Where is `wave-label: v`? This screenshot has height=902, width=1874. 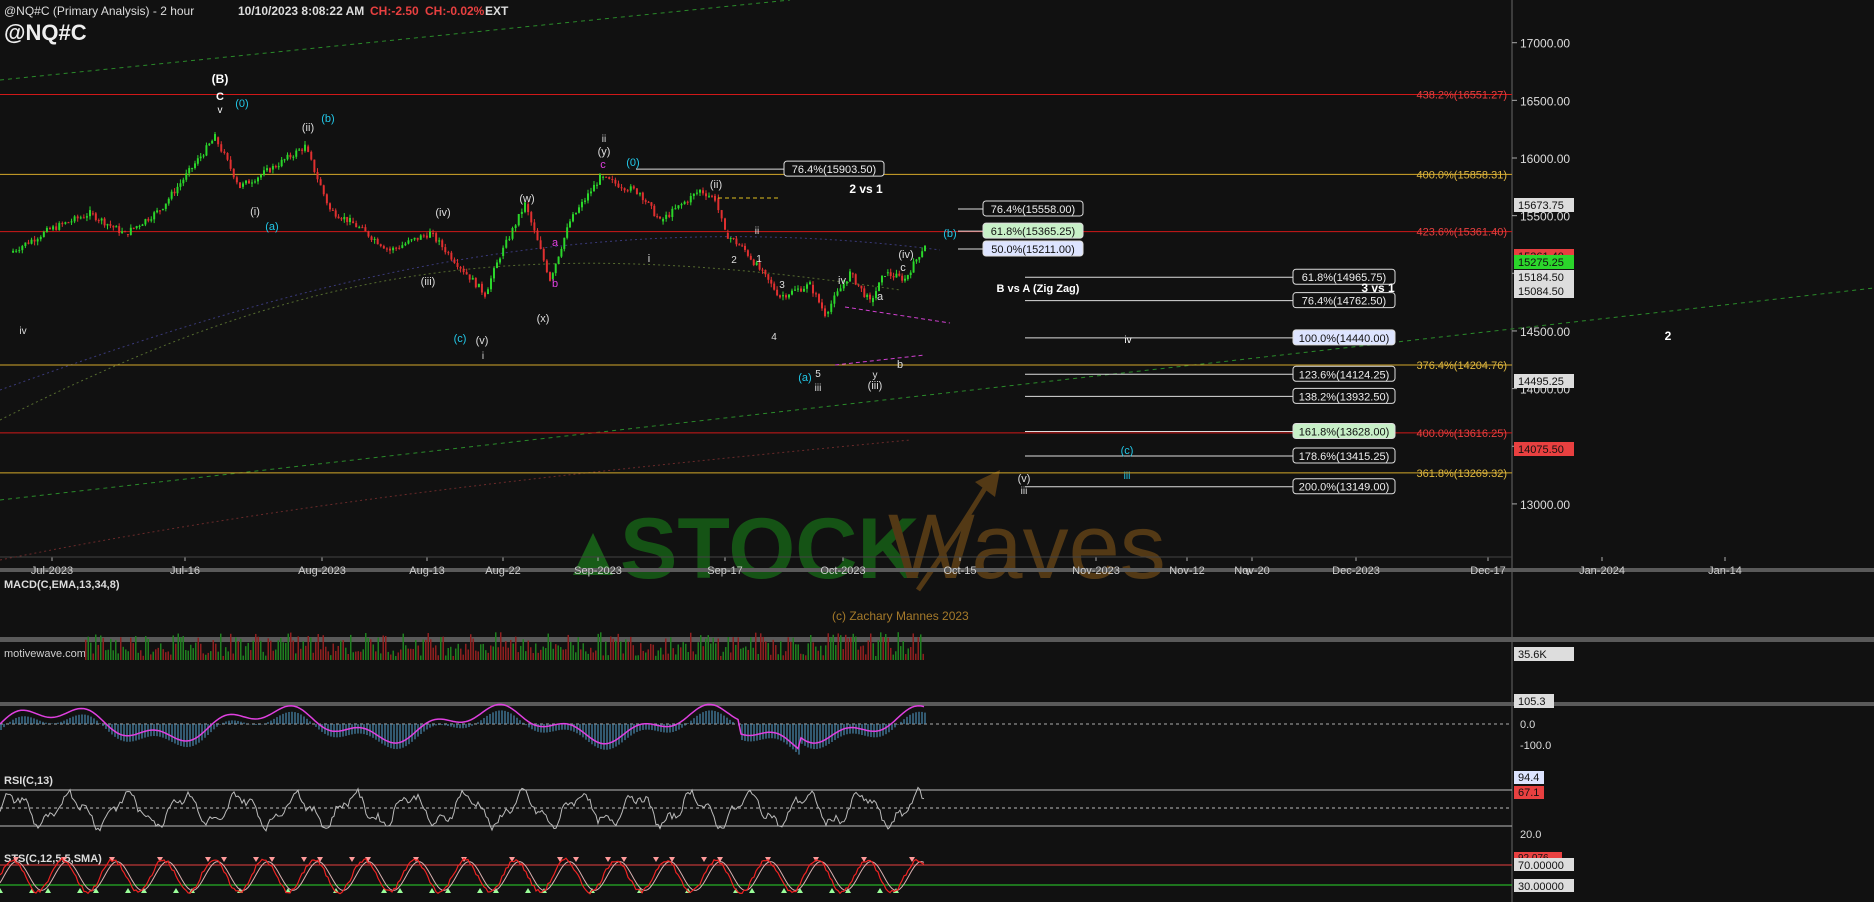
wave-label: v is located at coordinates (1248, 572).